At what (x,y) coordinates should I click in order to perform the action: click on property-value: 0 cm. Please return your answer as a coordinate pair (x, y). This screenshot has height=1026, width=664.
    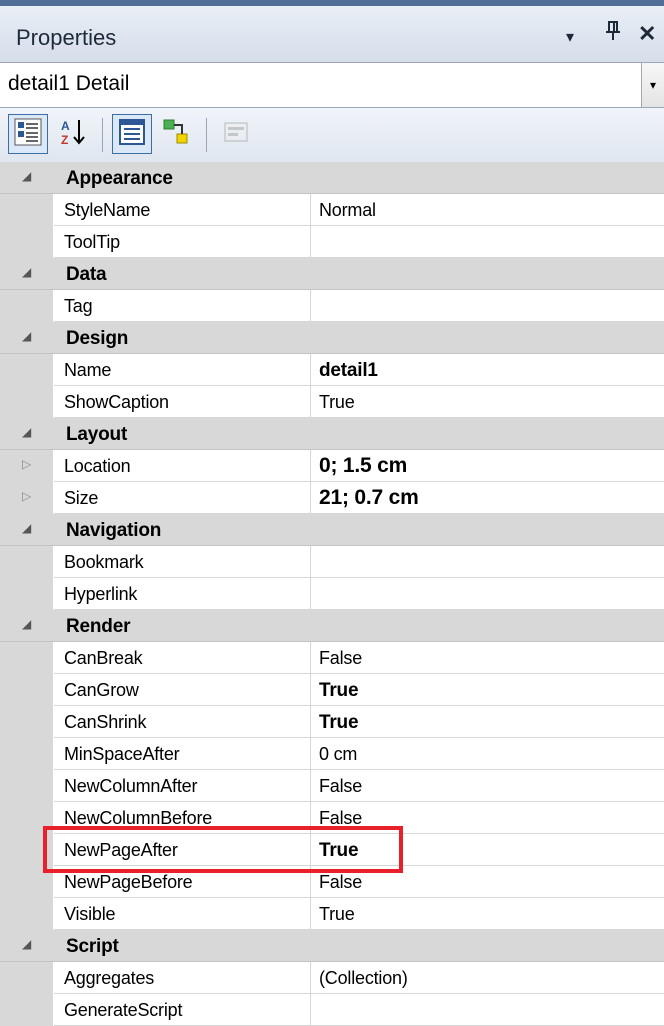
    Looking at the image, I should click on (338, 754).